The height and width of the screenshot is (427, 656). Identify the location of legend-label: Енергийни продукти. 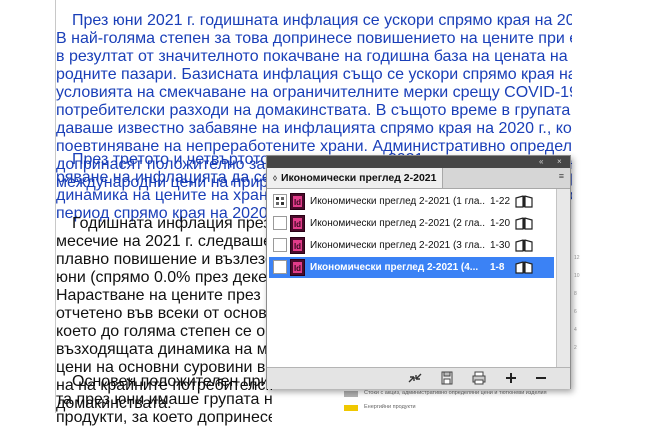
(390, 407).